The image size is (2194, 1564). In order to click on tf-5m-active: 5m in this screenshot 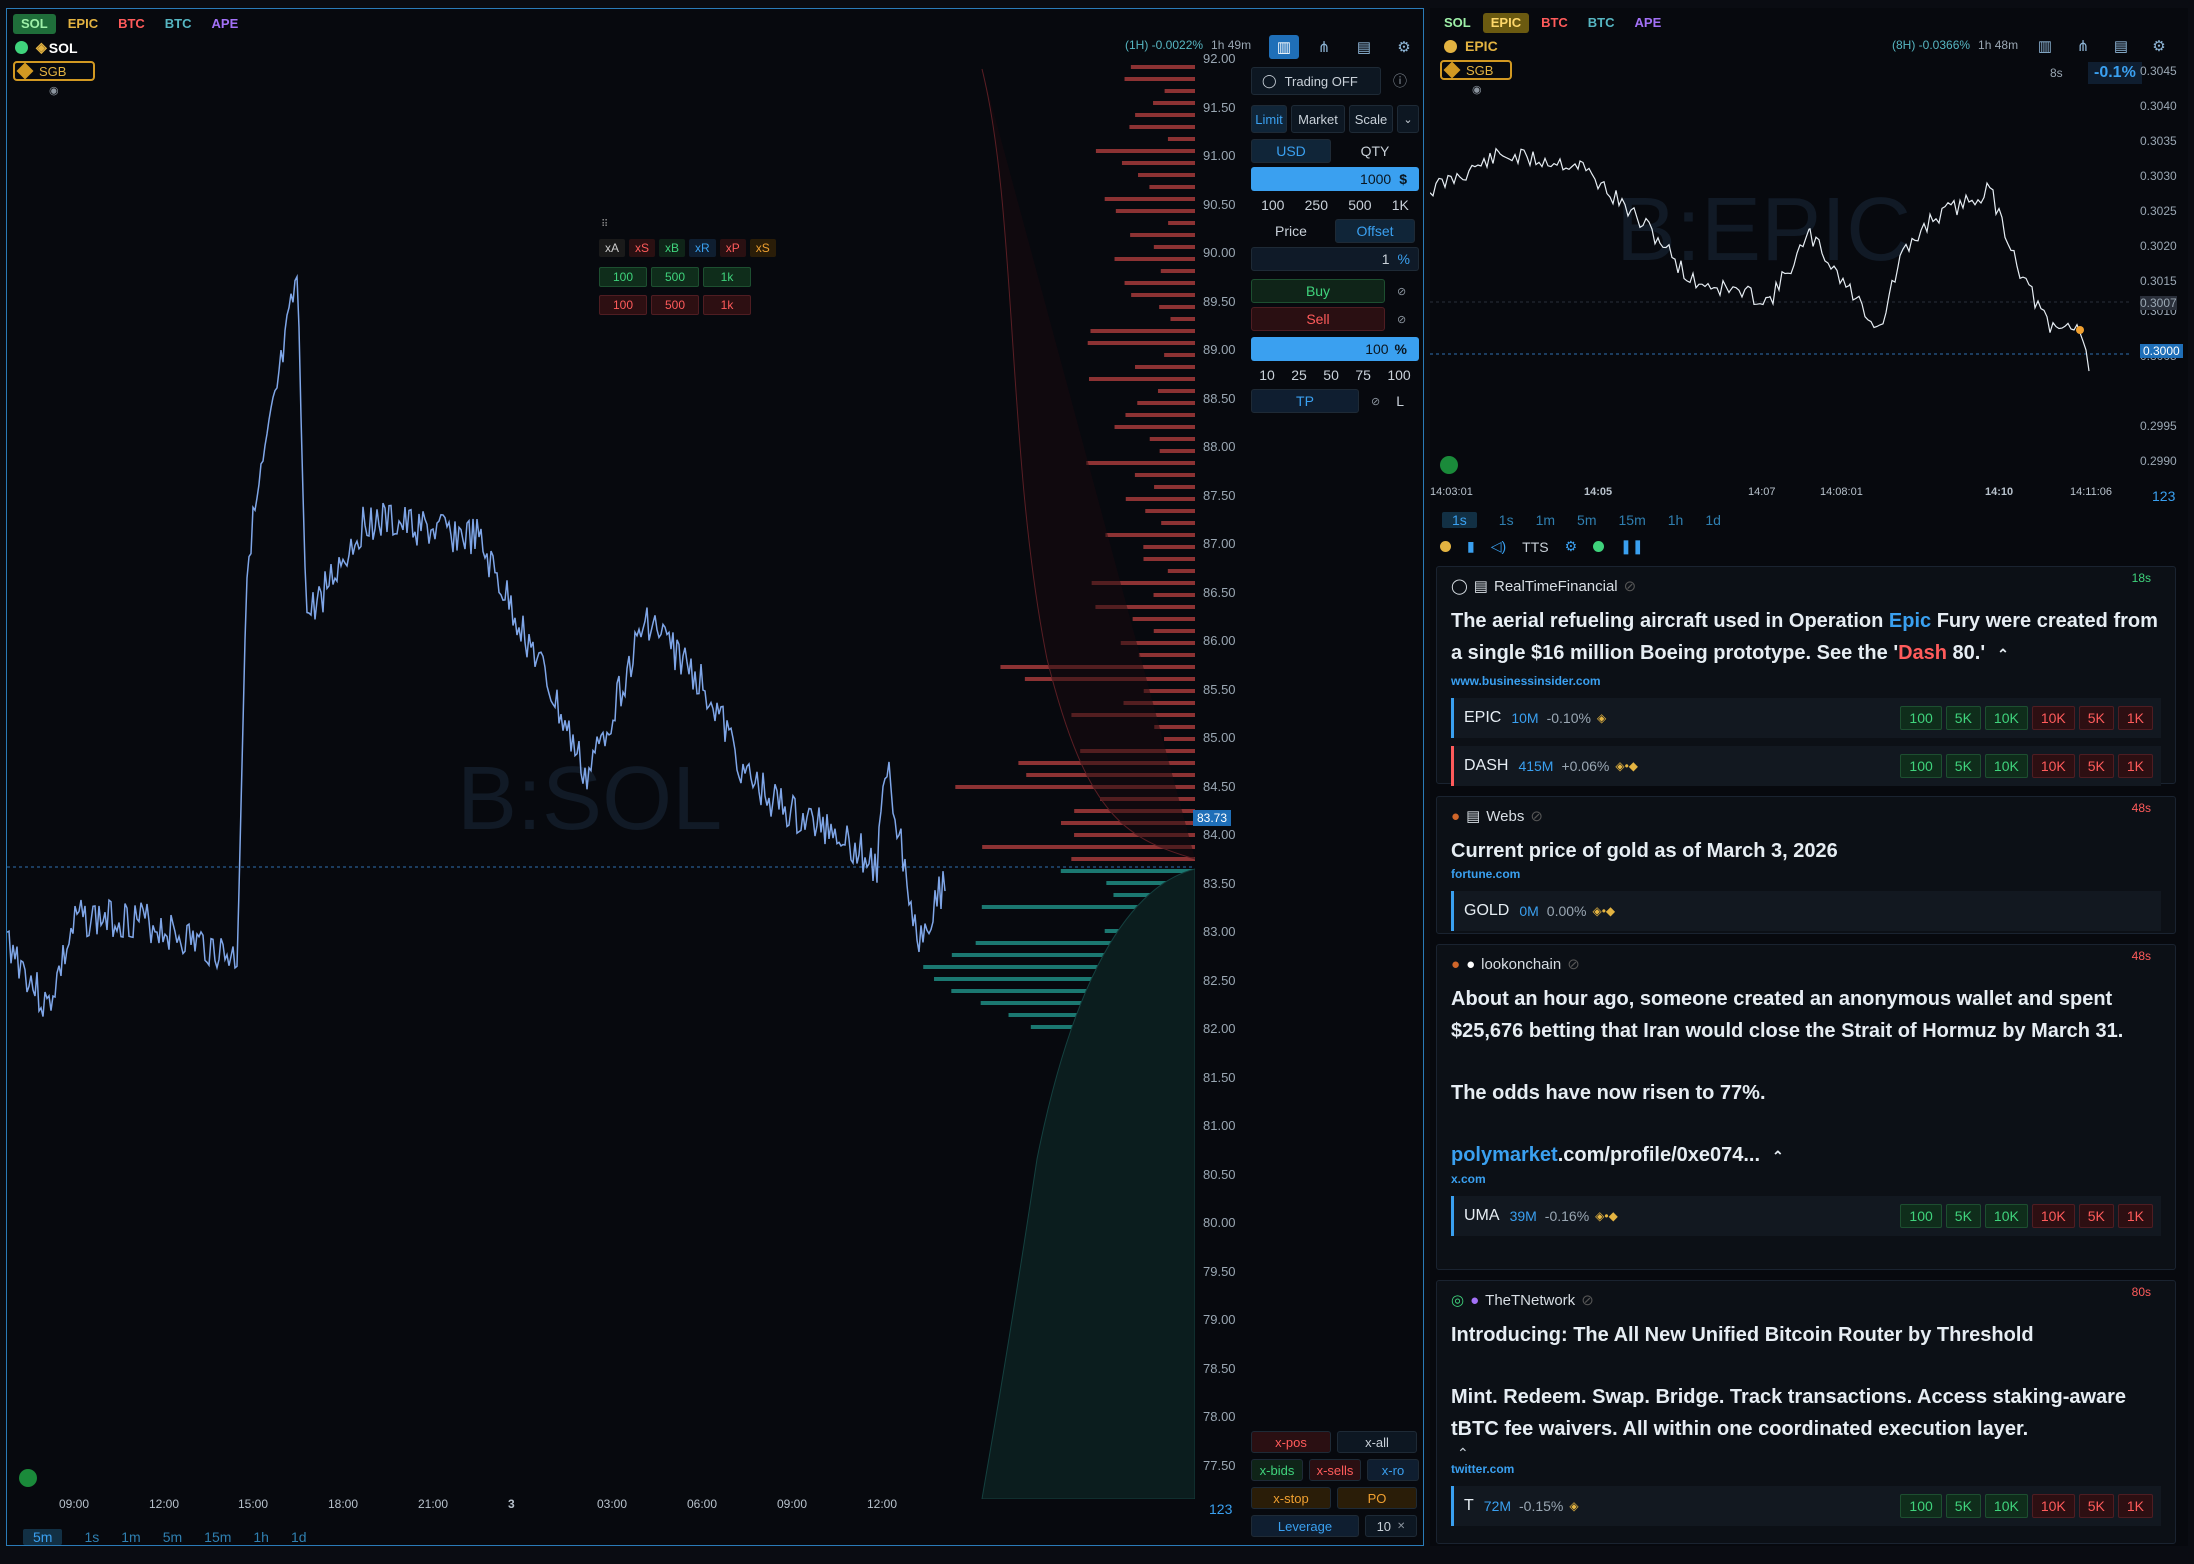, I will do `click(43, 1537)`.